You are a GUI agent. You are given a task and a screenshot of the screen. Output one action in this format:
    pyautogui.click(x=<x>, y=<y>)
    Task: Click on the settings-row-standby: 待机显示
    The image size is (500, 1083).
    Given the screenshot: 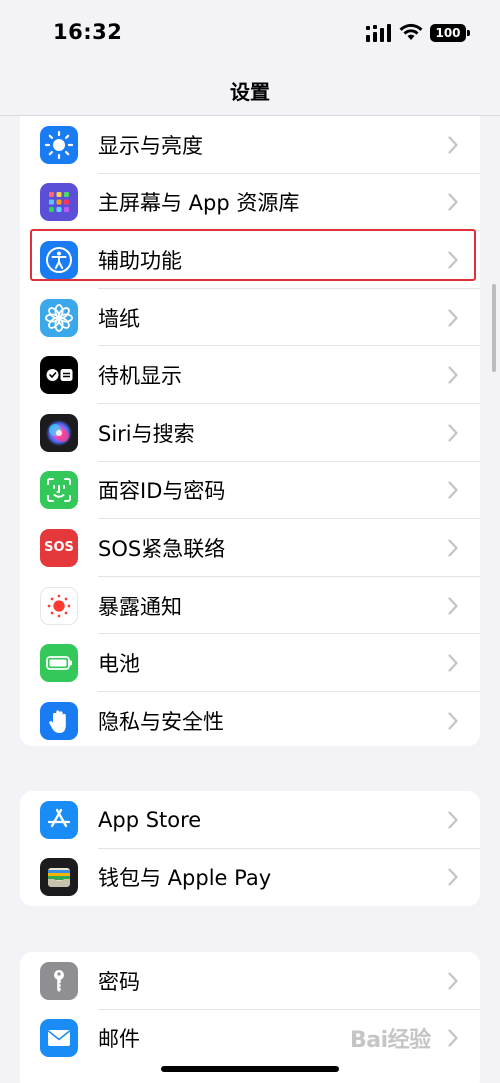 What is the action you would take?
    pyautogui.click(x=250, y=375)
    